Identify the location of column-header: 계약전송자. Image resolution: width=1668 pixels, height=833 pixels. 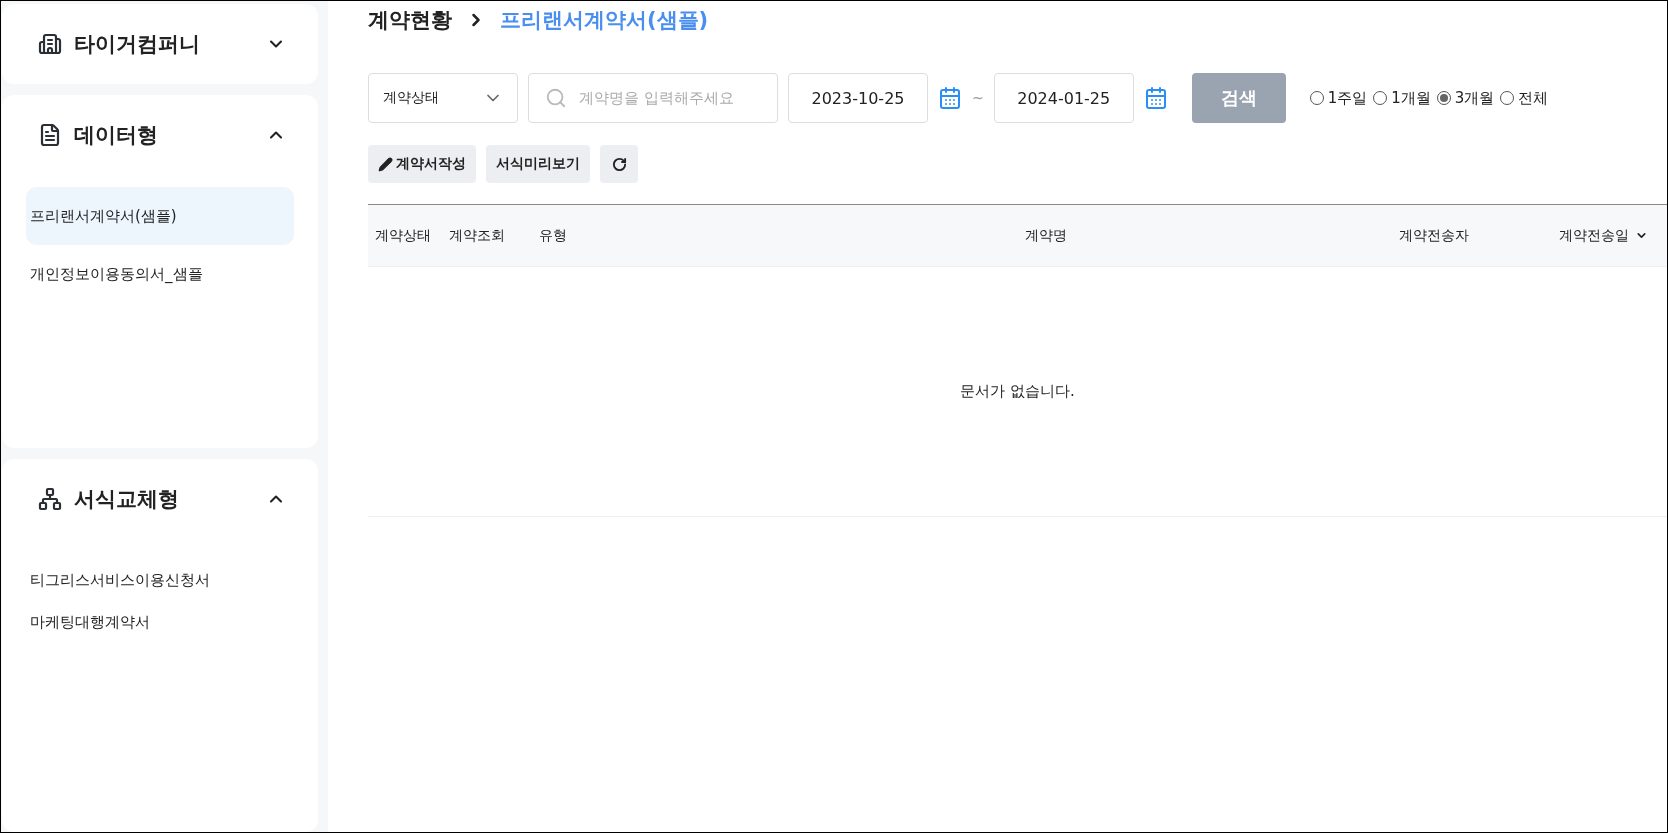
(1434, 235).